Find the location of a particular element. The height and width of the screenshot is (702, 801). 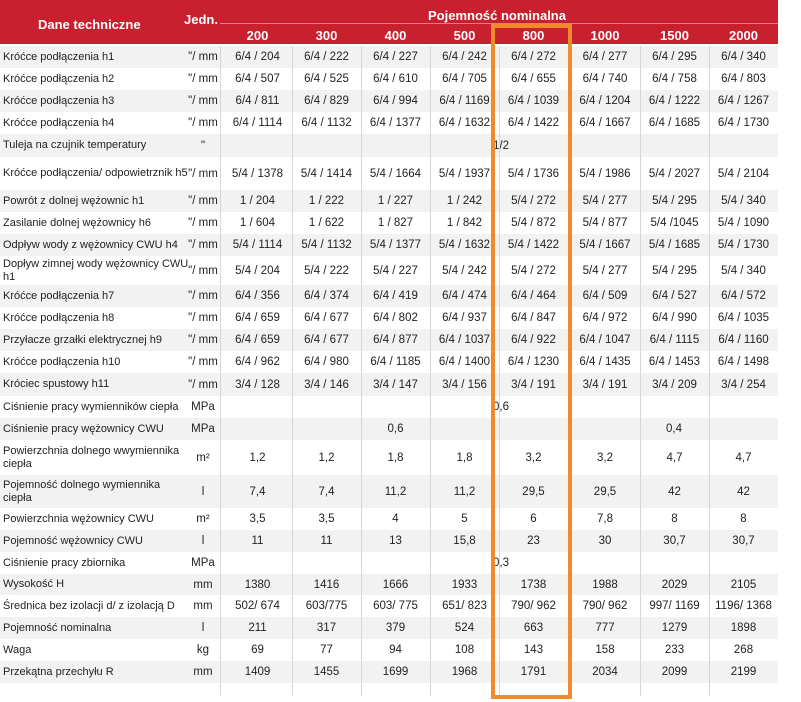

cell-400: 6/4 / 610 is located at coordinates (395, 79).